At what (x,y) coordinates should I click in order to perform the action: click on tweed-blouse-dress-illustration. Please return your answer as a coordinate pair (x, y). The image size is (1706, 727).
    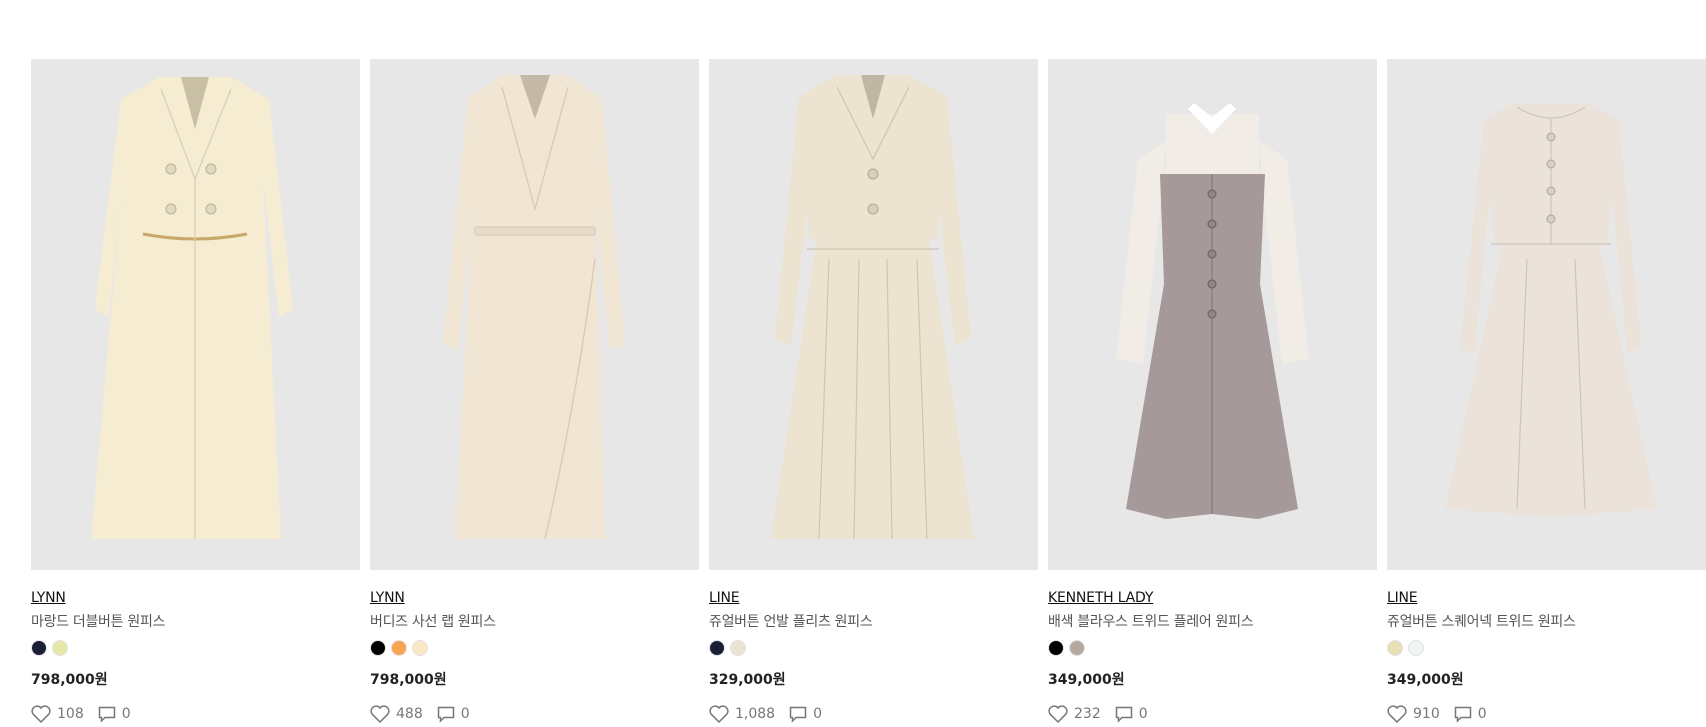
    Looking at the image, I should click on (1212, 311).